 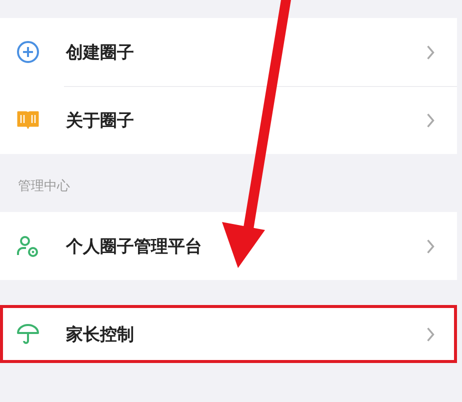 I want to click on menu-item: 家长控制, so click(x=228, y=334).